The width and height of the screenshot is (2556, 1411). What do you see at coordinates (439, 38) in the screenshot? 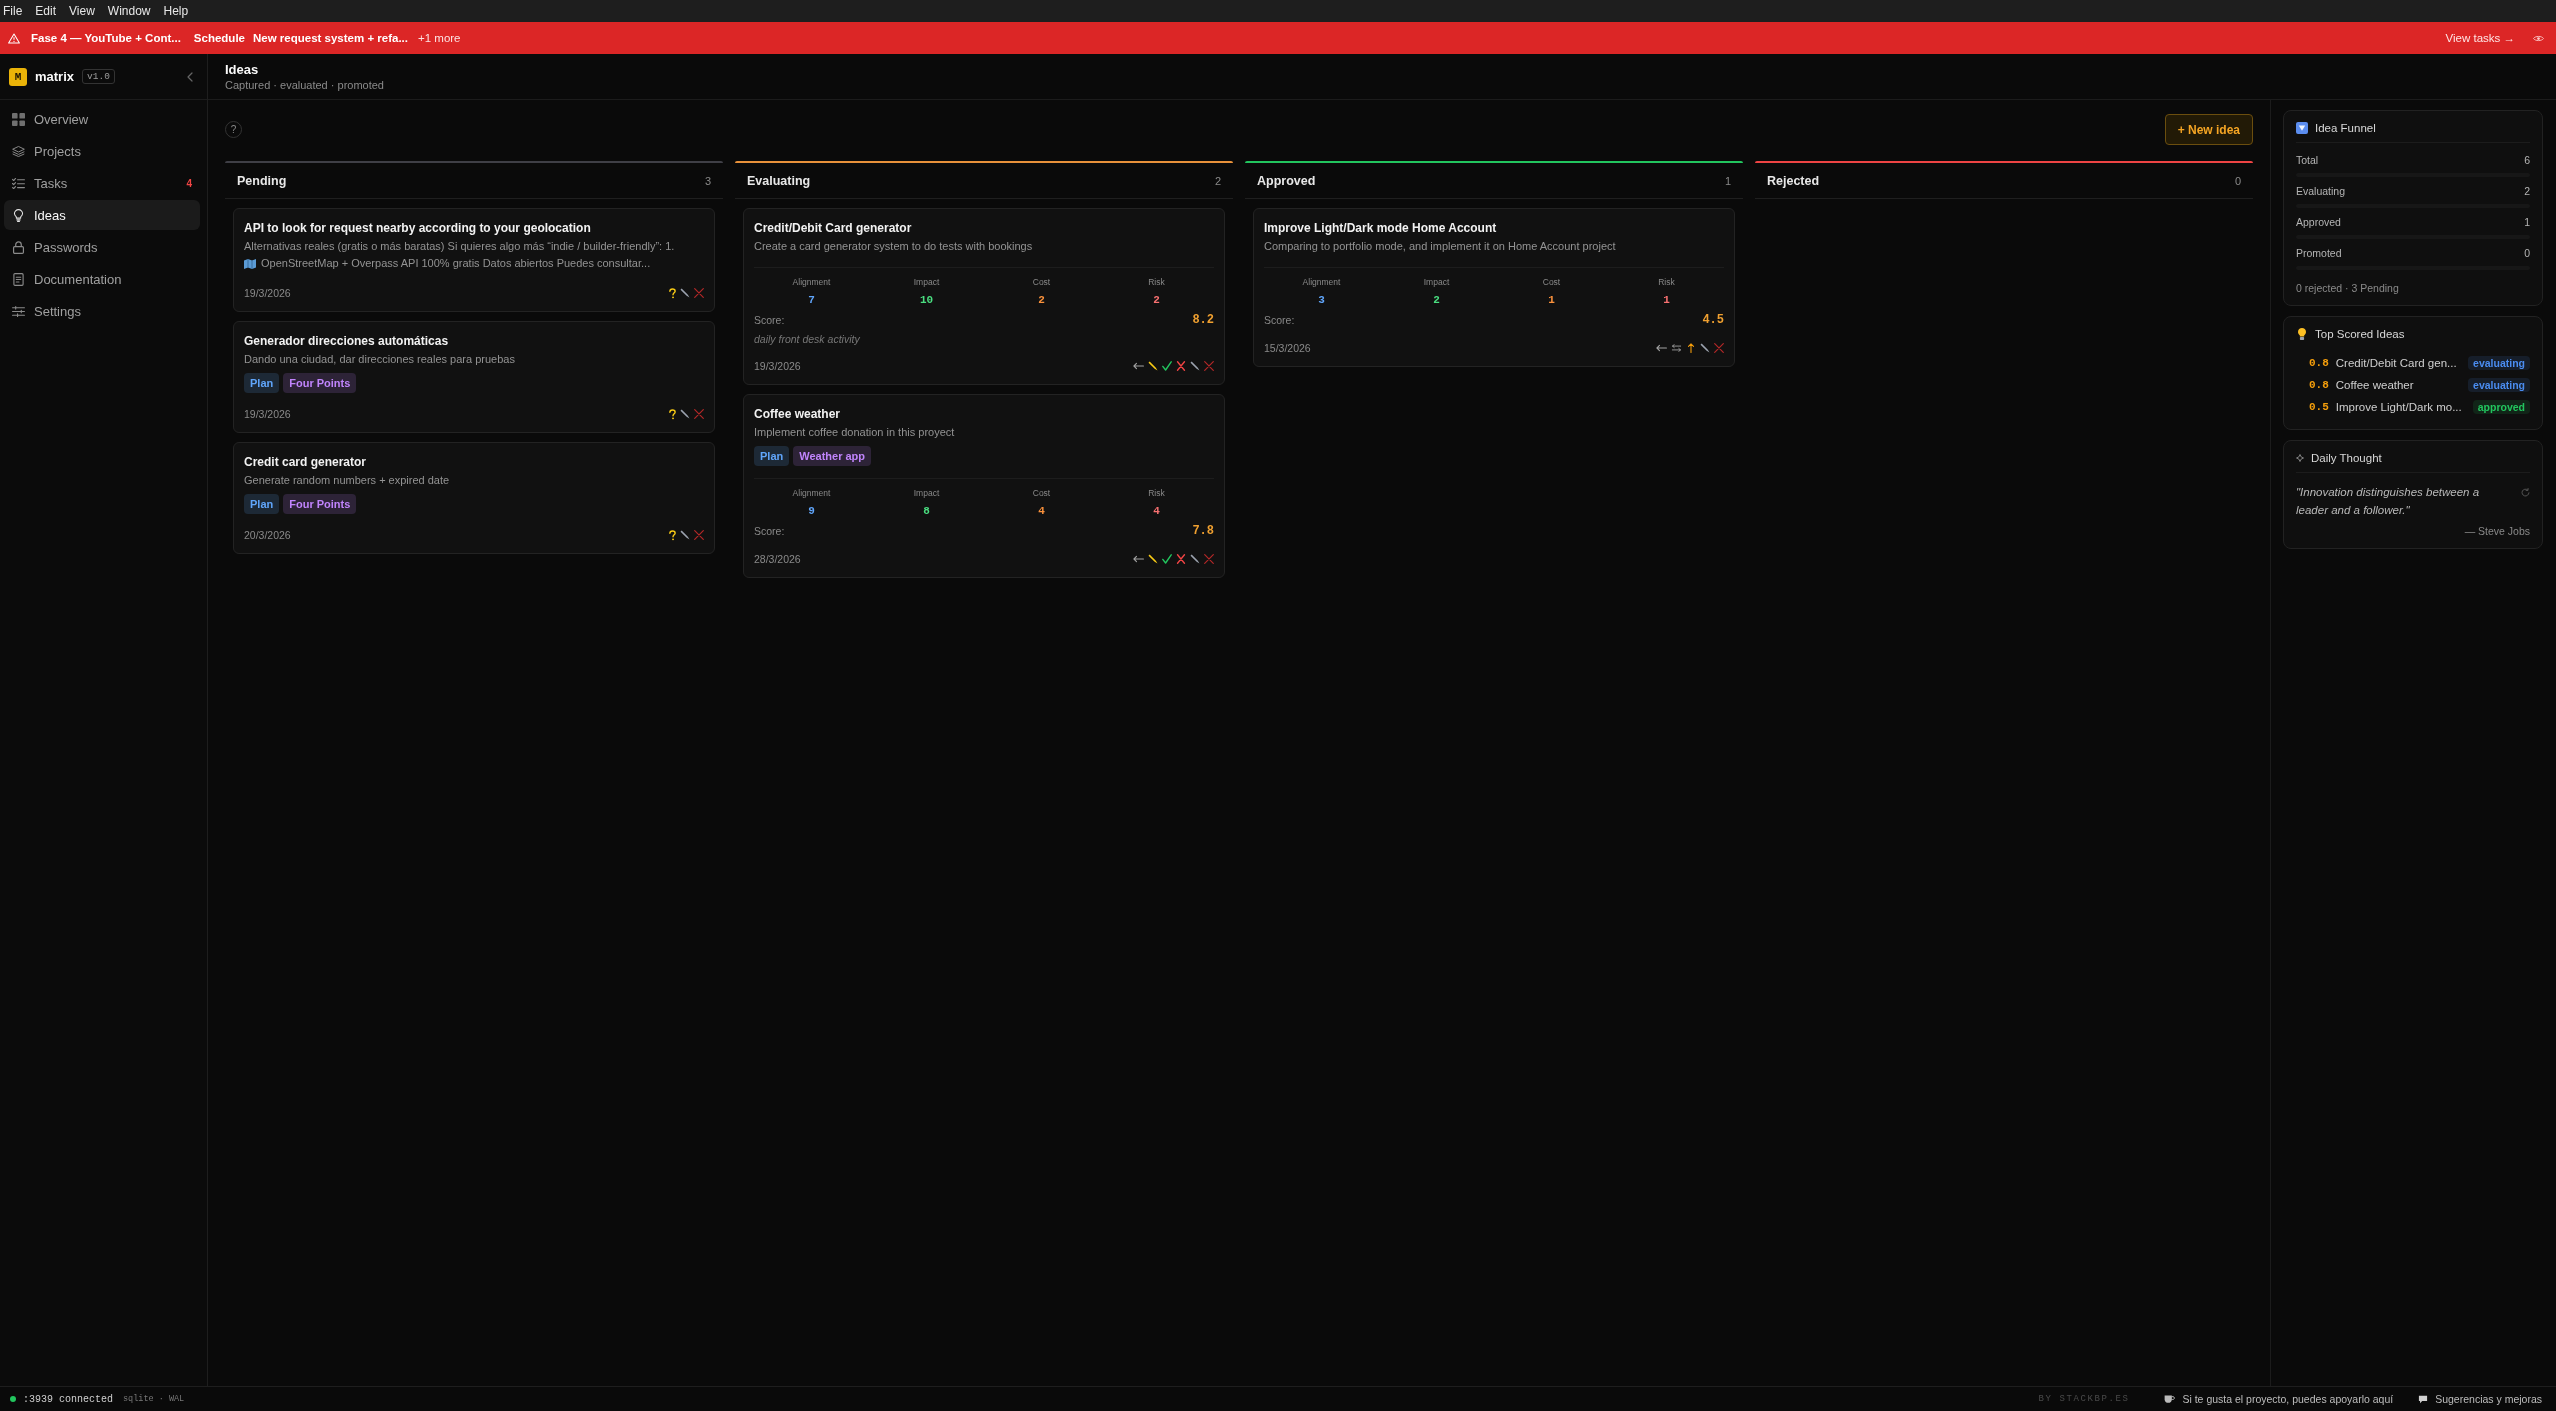
I see `more-tasks-link: +1 more` at bounding box center [439, 38].